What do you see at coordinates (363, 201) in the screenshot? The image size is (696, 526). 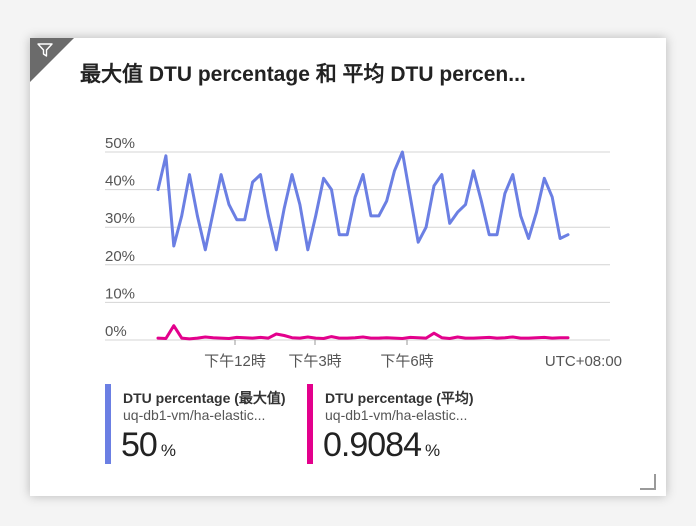 I see `series-line-max` at bounding box center [363, 201].